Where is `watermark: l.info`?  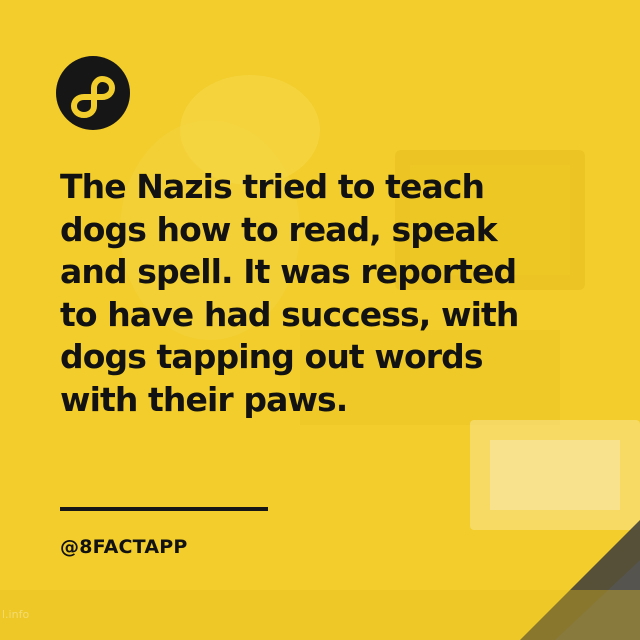 watermark: l.info is located at coordinates (16, 614).